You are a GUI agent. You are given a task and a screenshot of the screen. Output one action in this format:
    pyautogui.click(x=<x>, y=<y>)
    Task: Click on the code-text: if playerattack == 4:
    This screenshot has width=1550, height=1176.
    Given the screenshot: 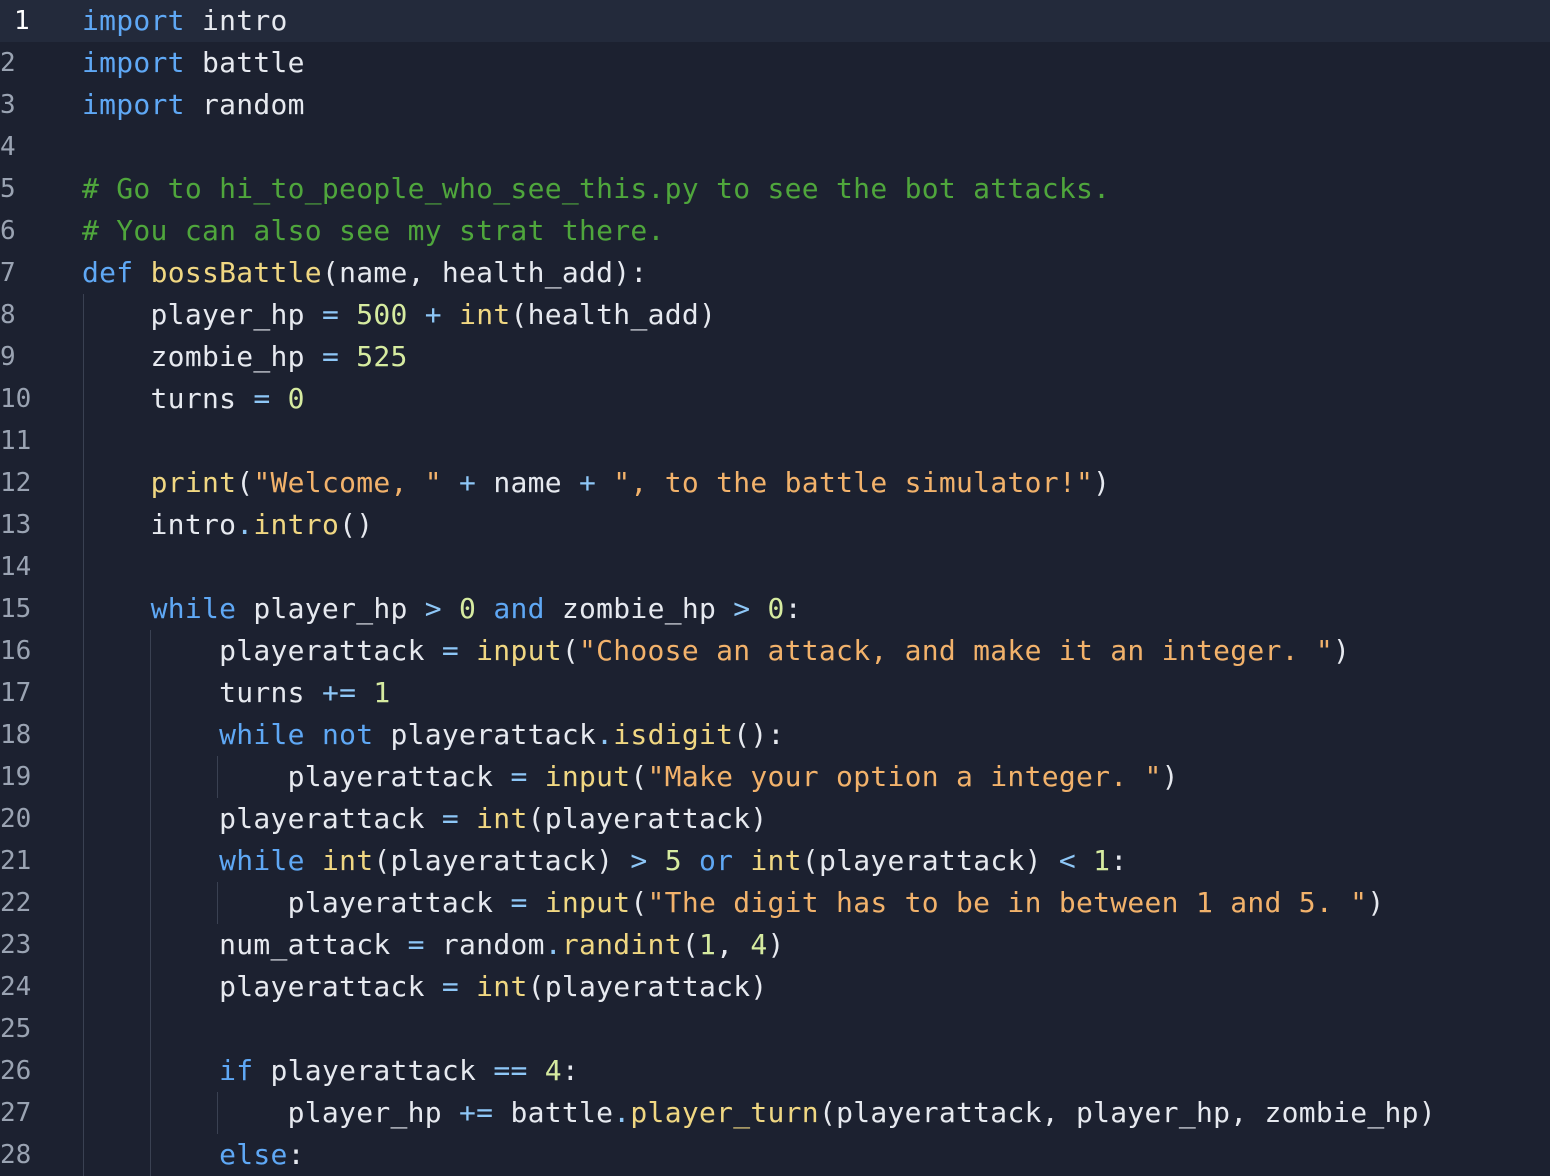 What is the action you would take?
    pyautogui.click(x=330, y=1071)
    